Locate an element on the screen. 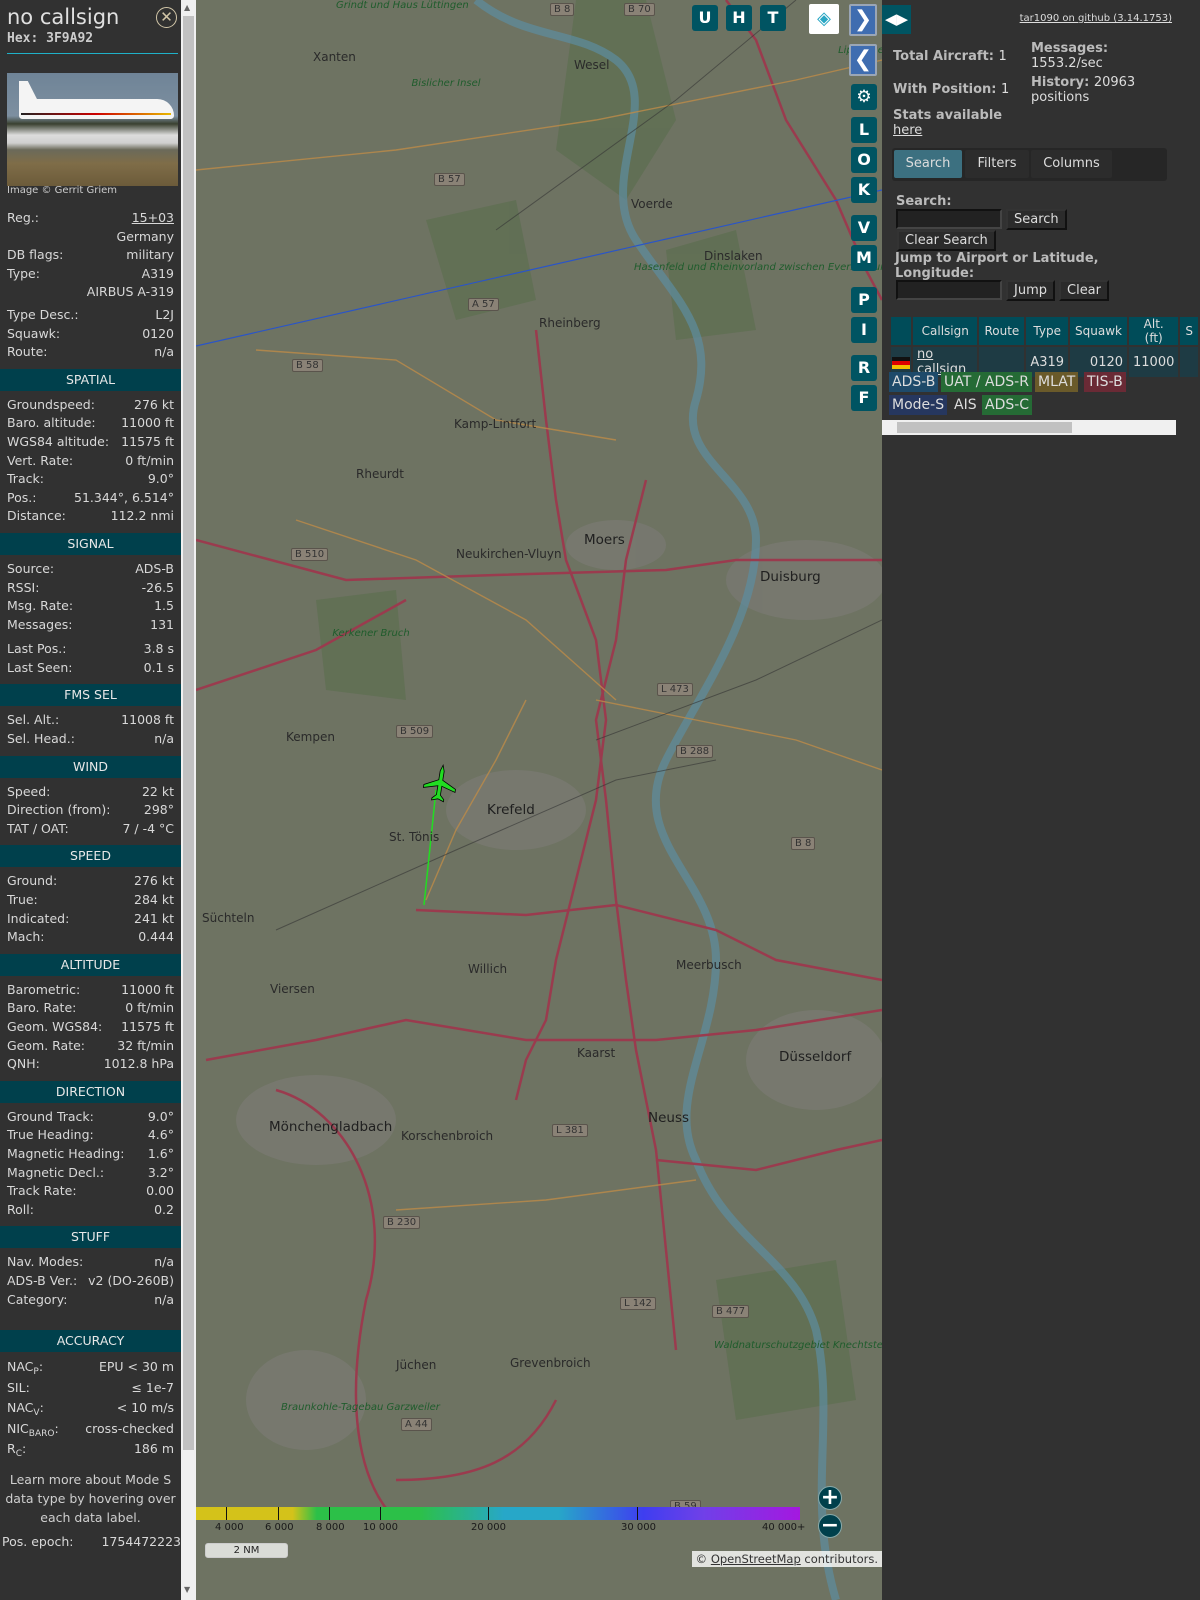  info-row: Roll: 0.2 is located at coordinates (90, 1210).